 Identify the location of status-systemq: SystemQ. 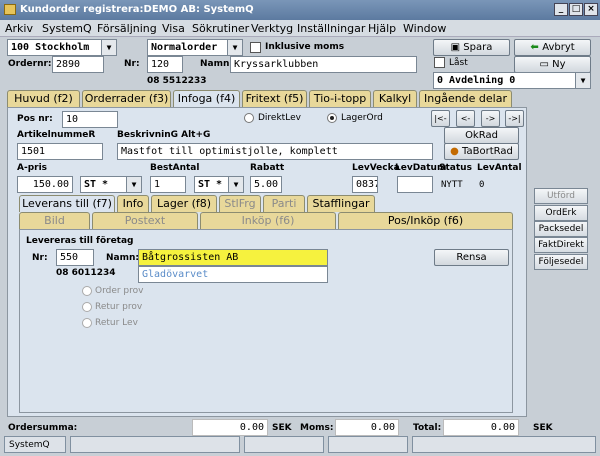
(35, 444).